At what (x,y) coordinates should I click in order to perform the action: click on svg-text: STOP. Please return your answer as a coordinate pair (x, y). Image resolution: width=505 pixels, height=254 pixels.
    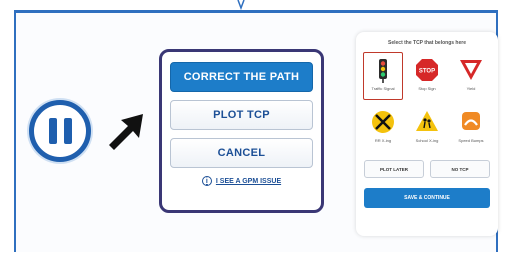
    Looking at the image, I should click on (427, 72).